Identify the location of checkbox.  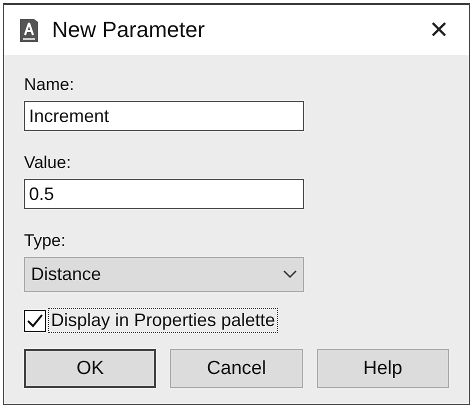
(35, 321).